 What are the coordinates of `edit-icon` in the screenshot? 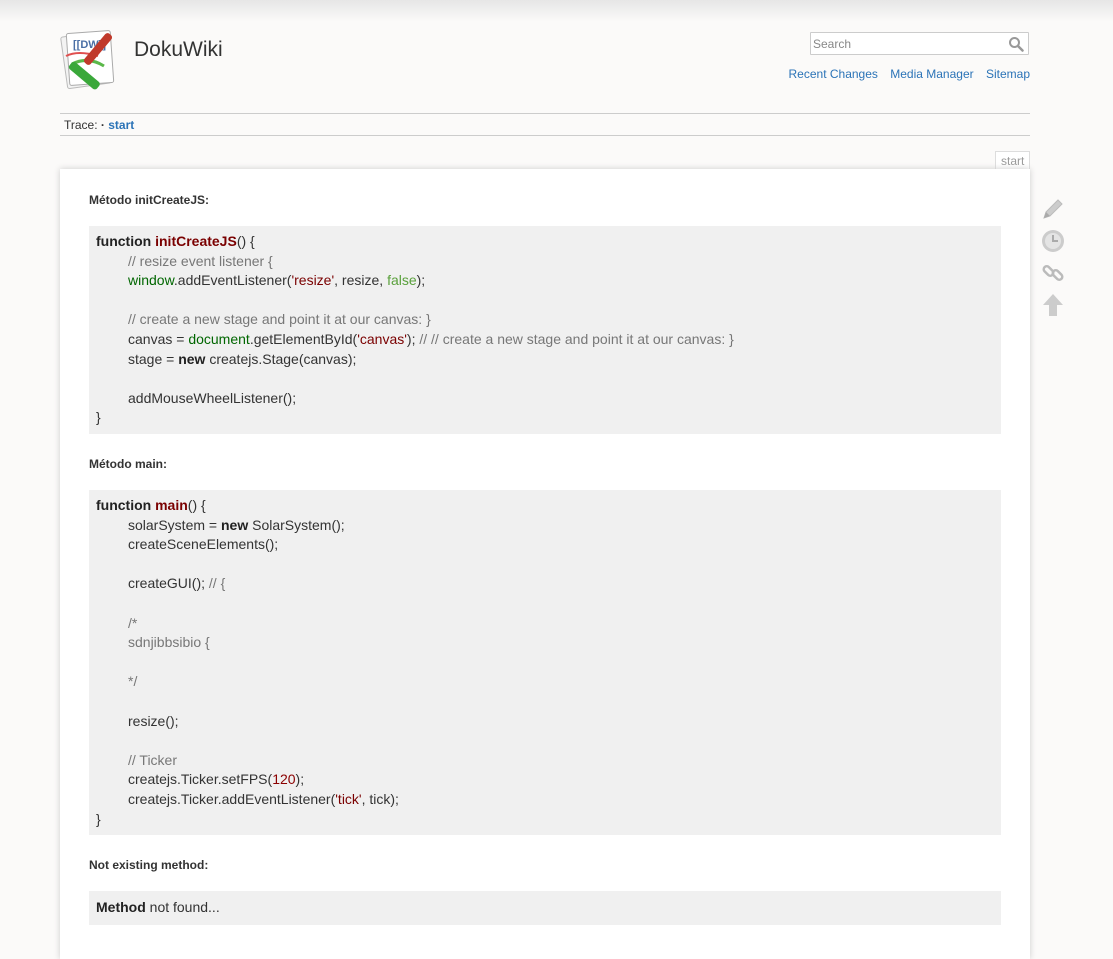 It's located at (1053, 209).